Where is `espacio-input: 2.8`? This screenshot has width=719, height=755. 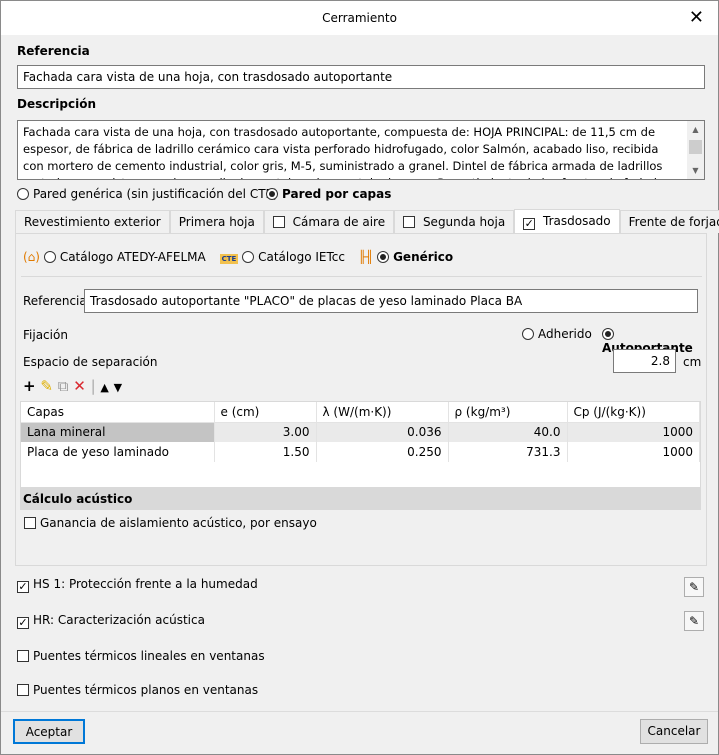 espacio-input: 2.8 is located at coordinates (644, 361).